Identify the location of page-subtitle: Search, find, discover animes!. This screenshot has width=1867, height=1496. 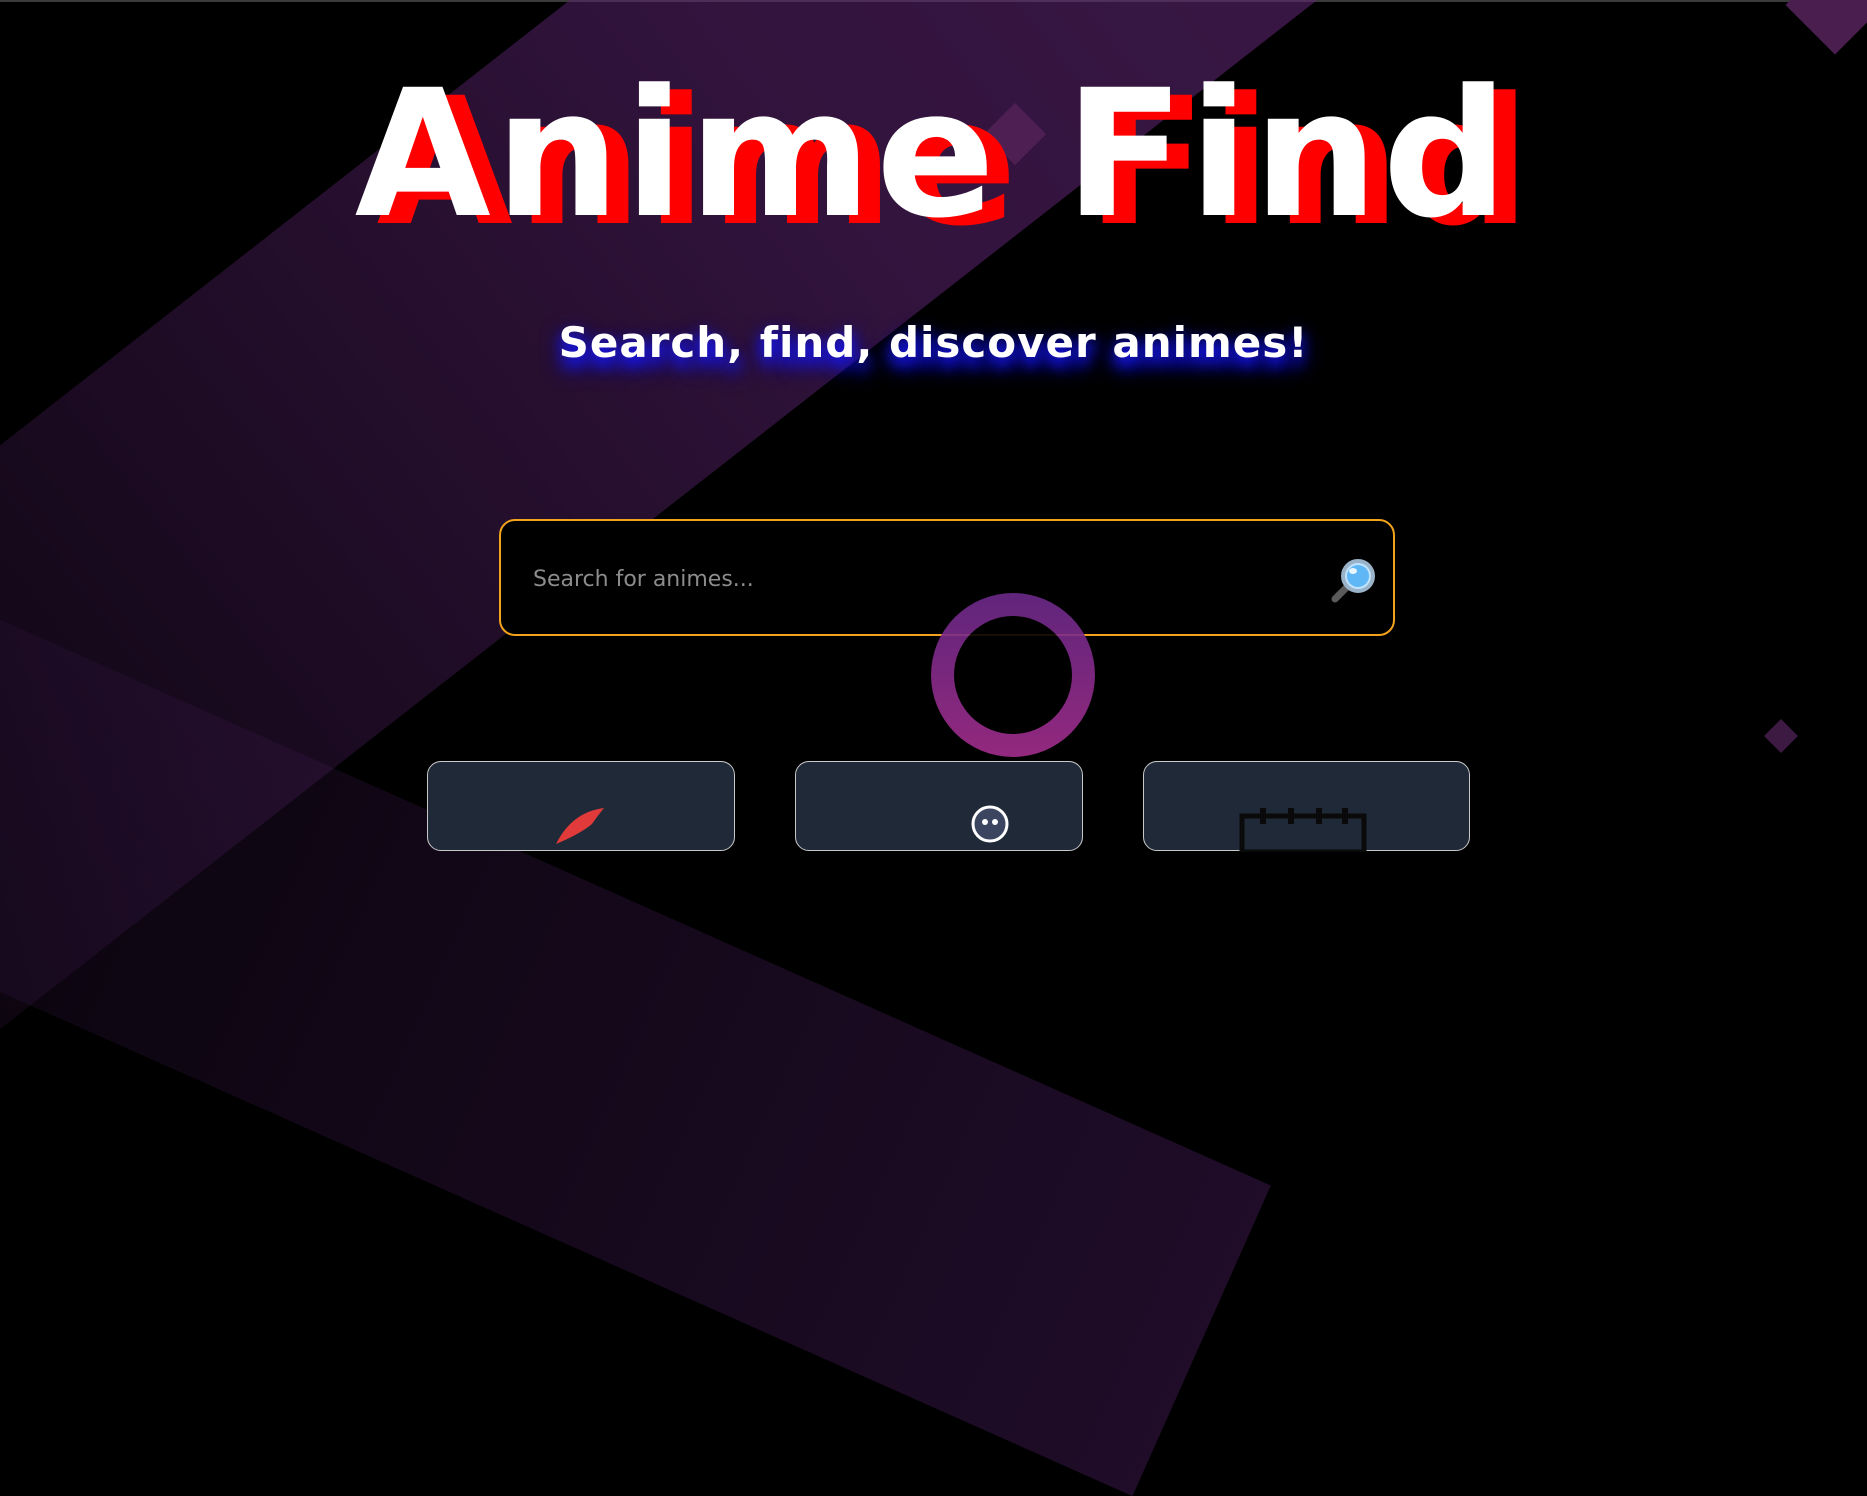
(933, 342).